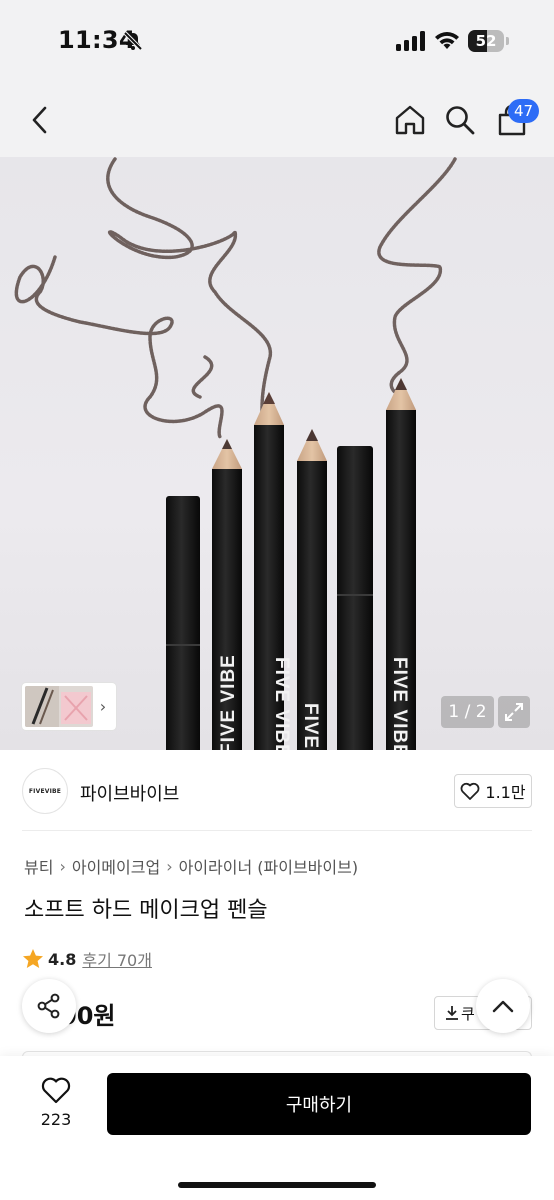  What do you see at coordinates (117, 959) in the screenshot?
I see `review-count-link: 후기 70개` at bounding box center [117, 959].